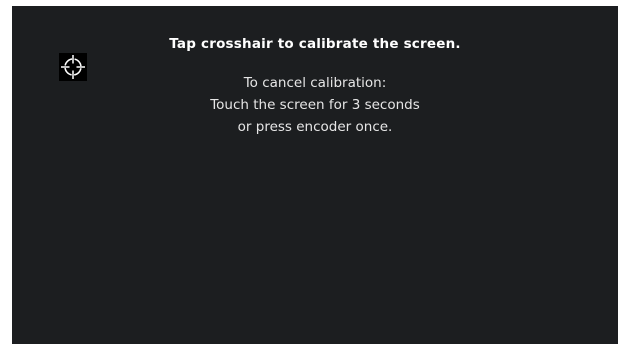  What do you see at coordinates (315, 127) in the screenshot?
I see `cancel-line-encoder: or press encoder once.` at bounding box center [315, 127].